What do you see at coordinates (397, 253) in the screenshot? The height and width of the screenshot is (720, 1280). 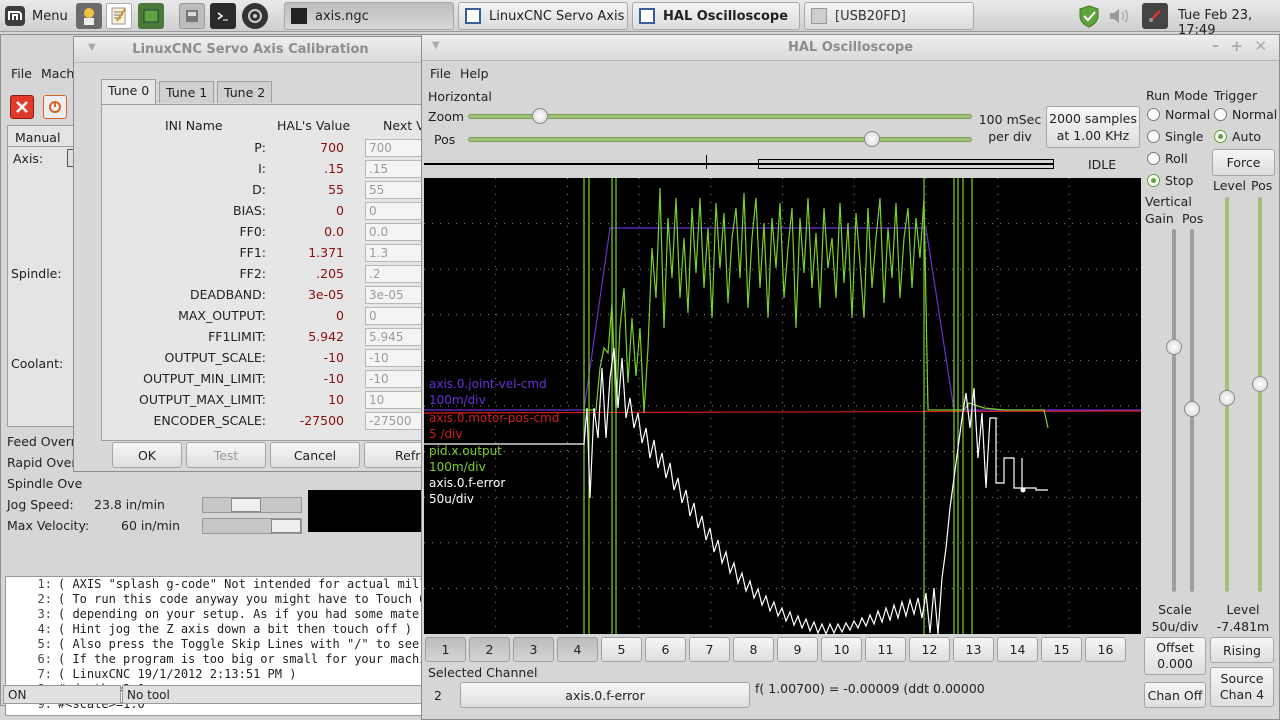 I see `next-value-field: 1.3` at bounding box center [397, 253].